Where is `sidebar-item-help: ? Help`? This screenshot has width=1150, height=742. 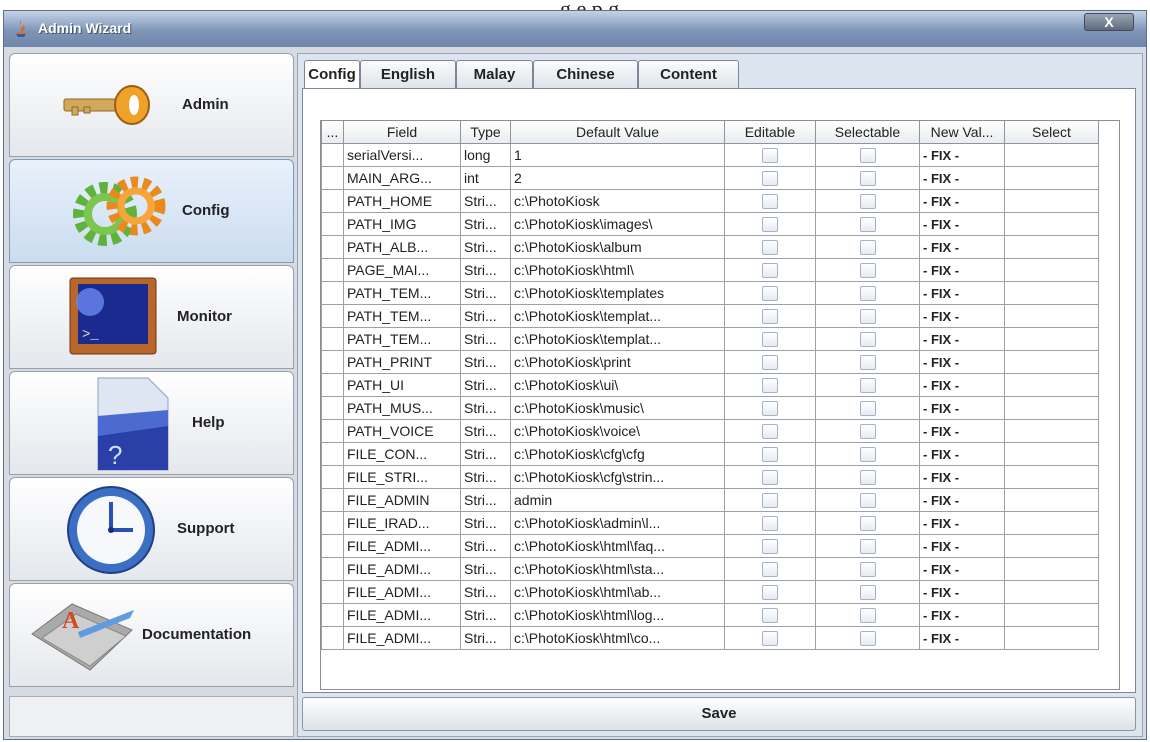 sidebar-item-help: ? Help is located at coordinates (151, 423).